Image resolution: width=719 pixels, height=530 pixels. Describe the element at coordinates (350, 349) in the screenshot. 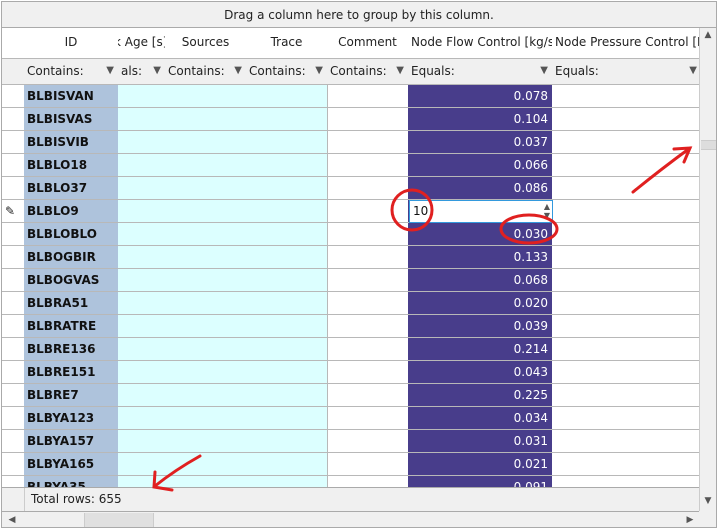

I see `table-row: BLBRE136 0.214` at that location.